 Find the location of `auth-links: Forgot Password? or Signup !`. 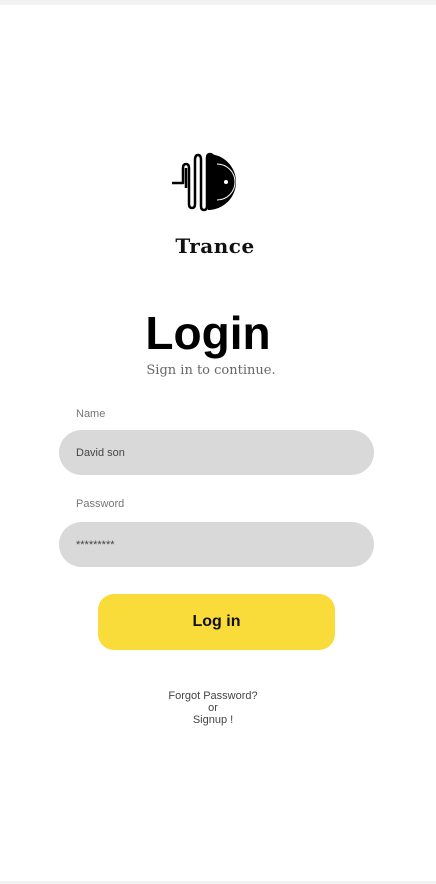

auth-links: Forgot Password? or Signup ! is located at coordinates (213, 708).